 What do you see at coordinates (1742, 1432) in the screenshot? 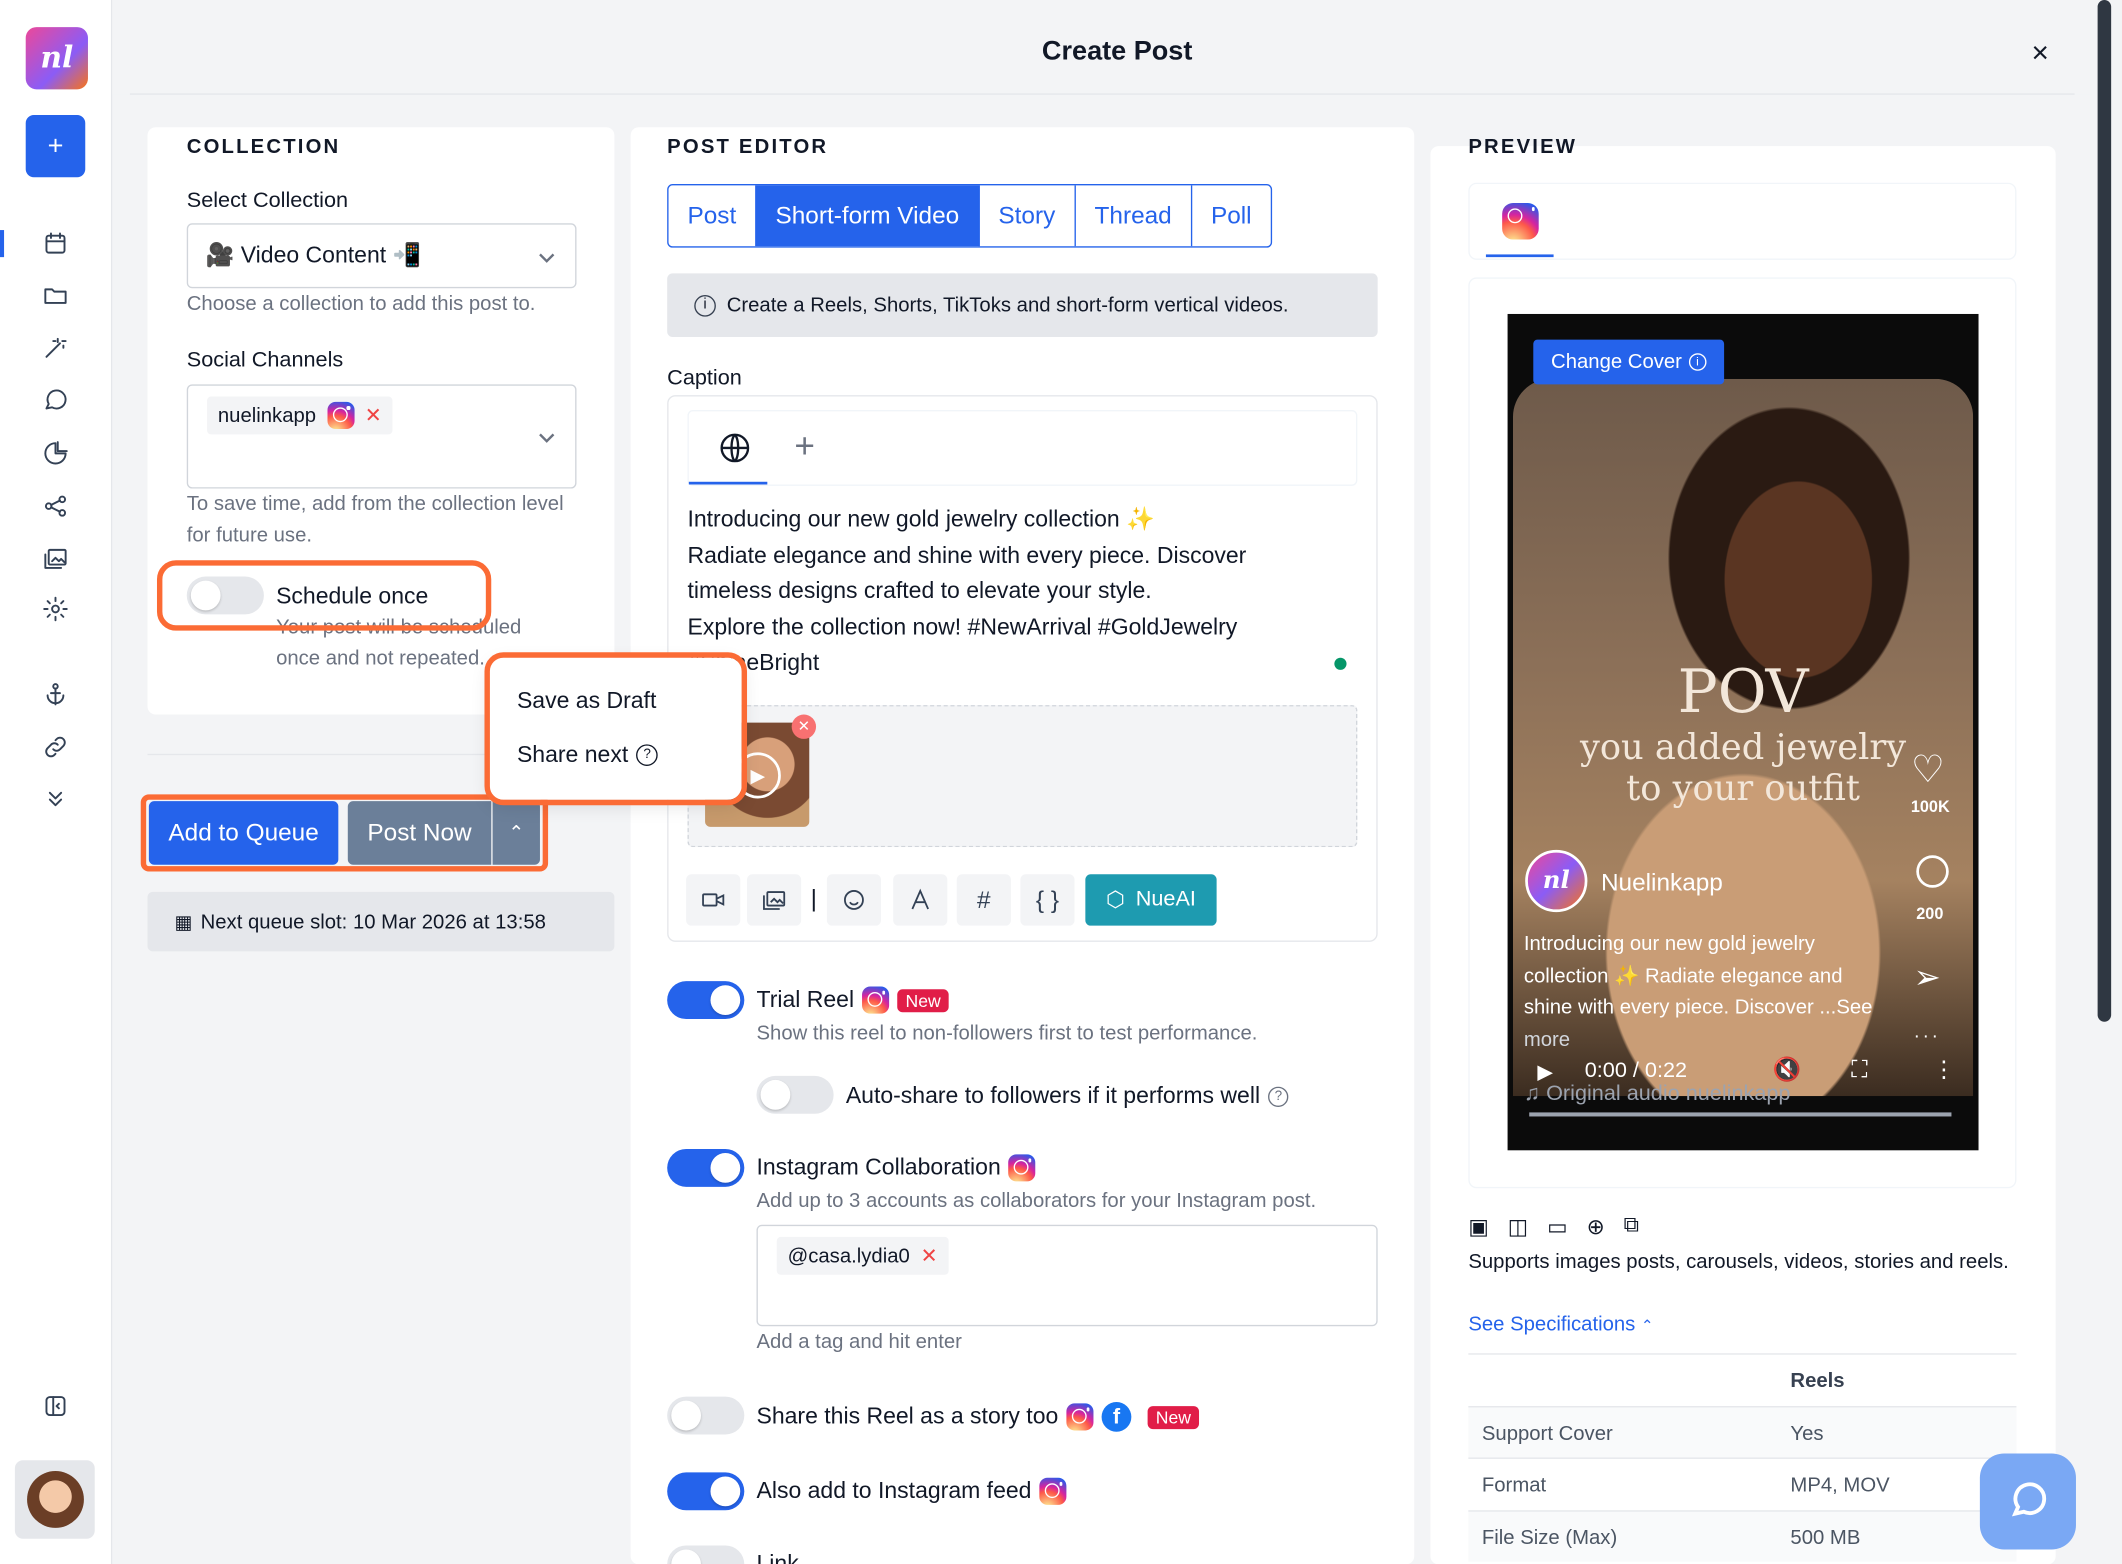
I see `spec-row: Support Cover Yes` at bounding box center [1742, 1432].